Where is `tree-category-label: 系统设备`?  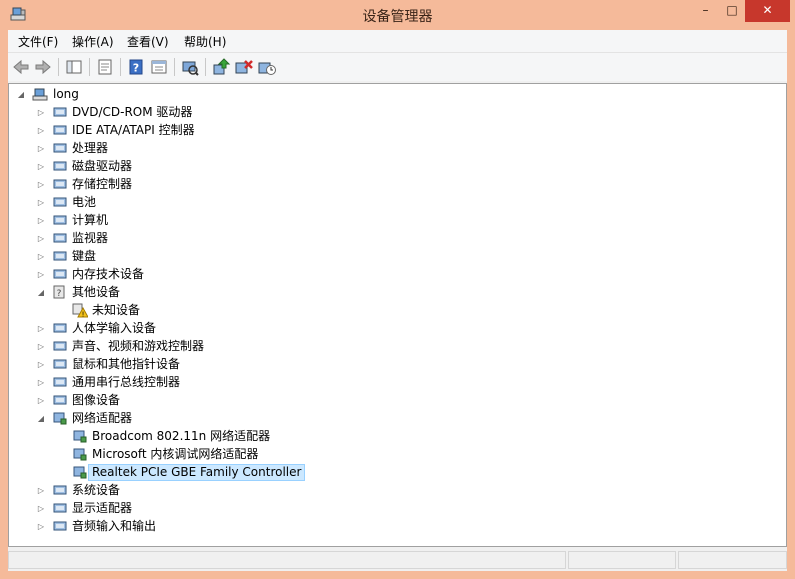 tree-category-label: 系统设备 is located at coordinates (96, 490).